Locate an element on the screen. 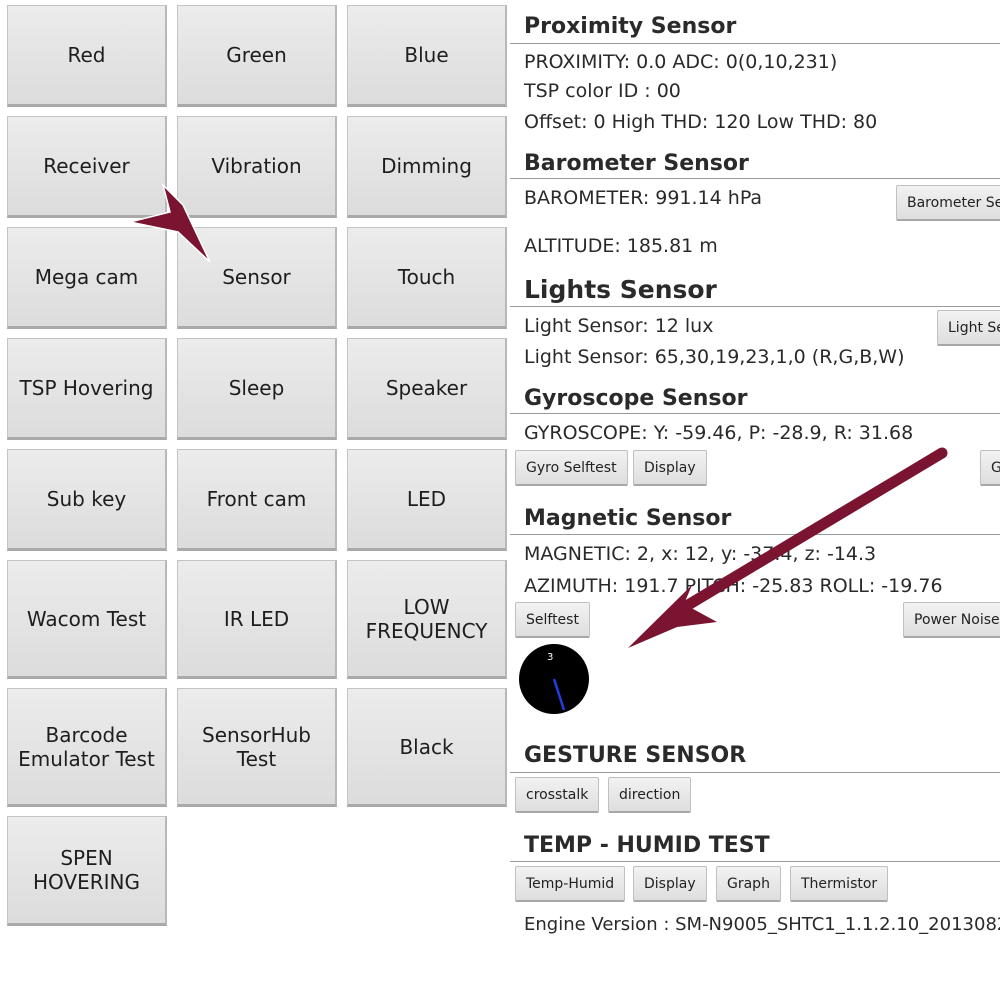 Image resolution: width=1000 pixels, height=1000 pixels. tile-sleep: Sleep is located at coordinates (257, 389).